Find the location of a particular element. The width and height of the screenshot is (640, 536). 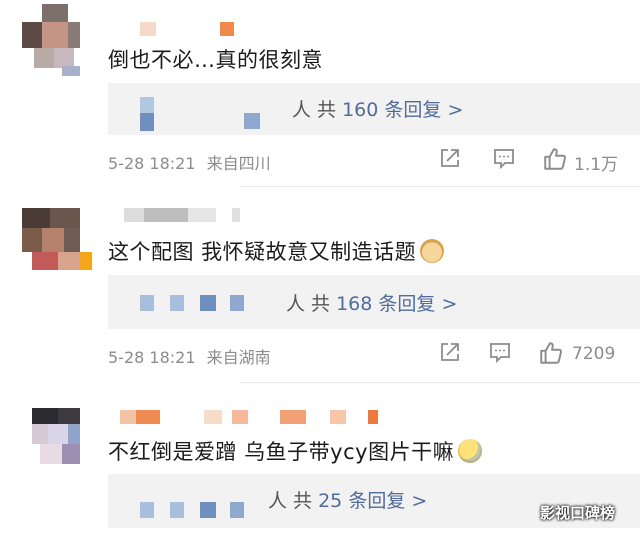

comment-actions: 7209 is located at coordinates (539, 354).